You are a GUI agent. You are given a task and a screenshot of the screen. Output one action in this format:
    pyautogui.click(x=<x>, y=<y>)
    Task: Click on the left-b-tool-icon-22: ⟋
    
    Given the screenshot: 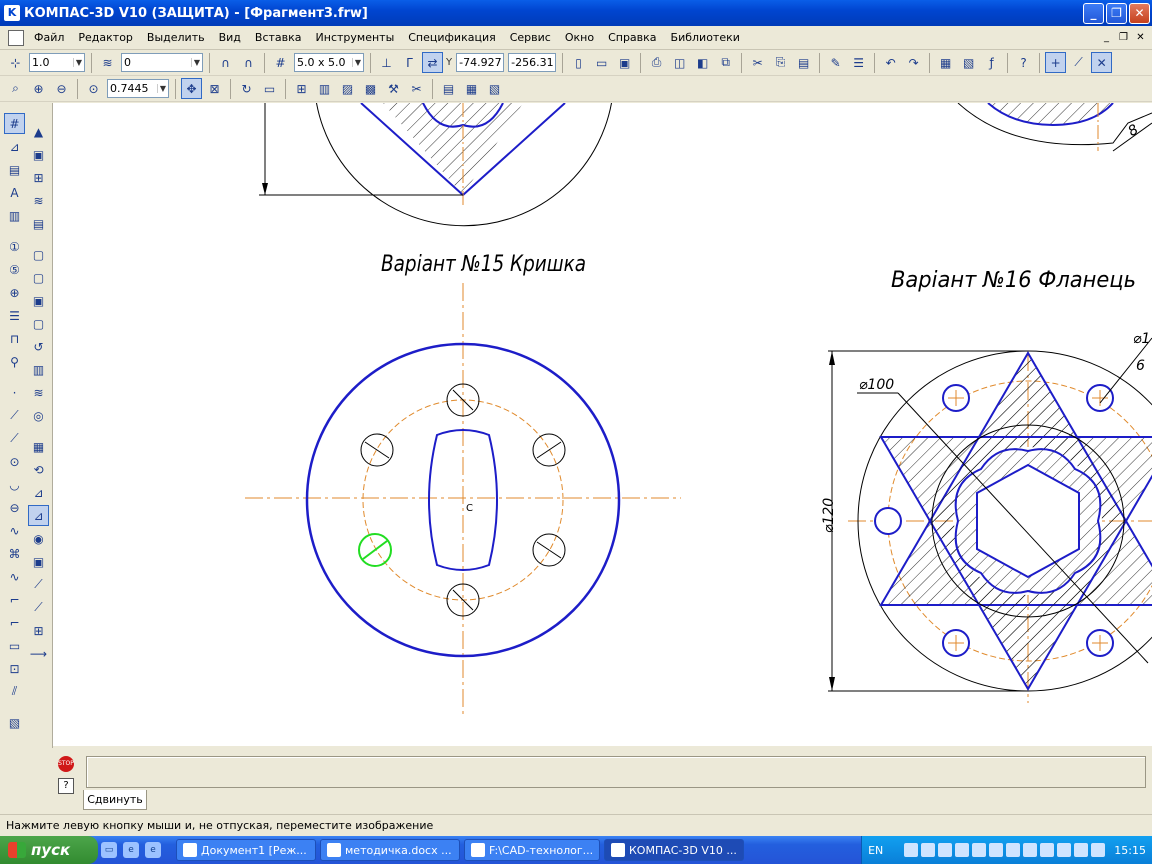 What is the action you would take?
    pyautogui.click(x=38, y=584)
    